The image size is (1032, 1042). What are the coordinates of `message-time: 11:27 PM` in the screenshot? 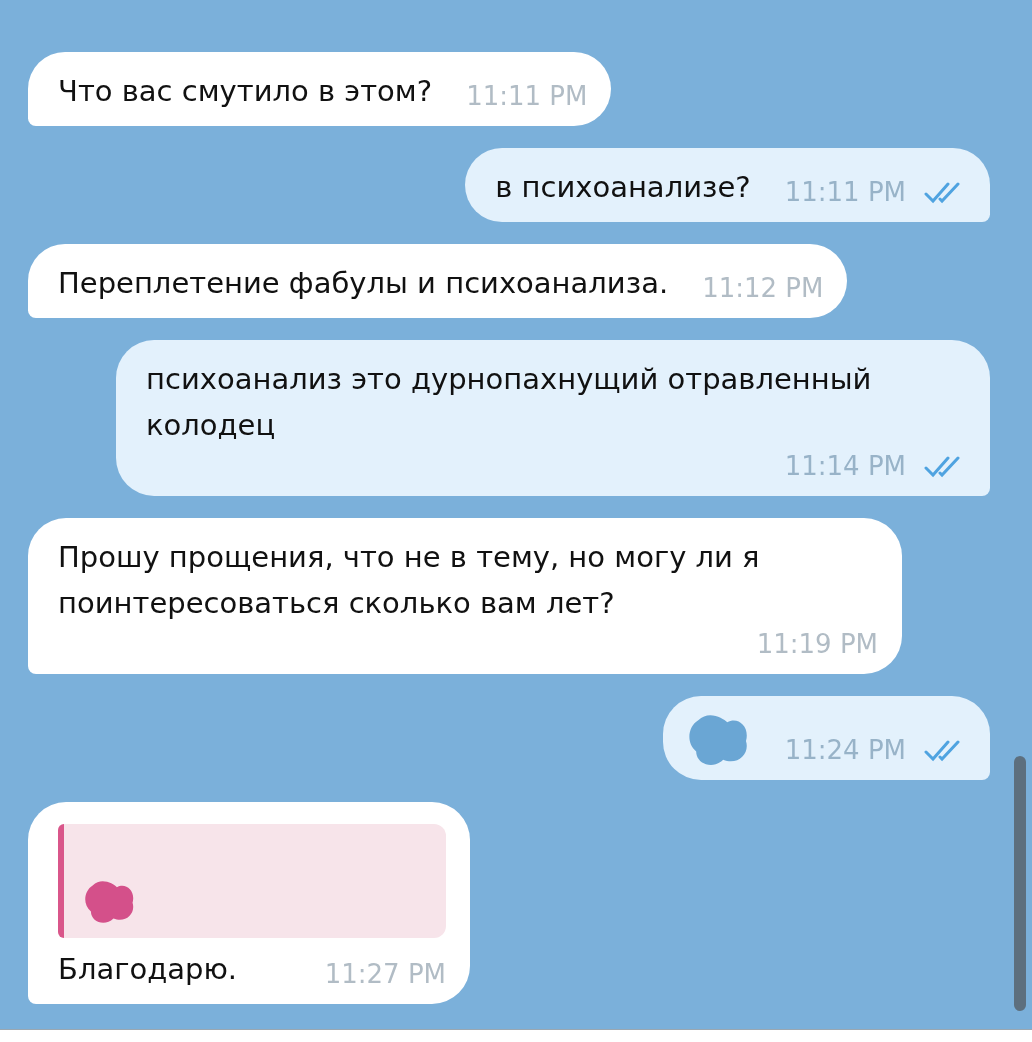 It's located at (385, 974).